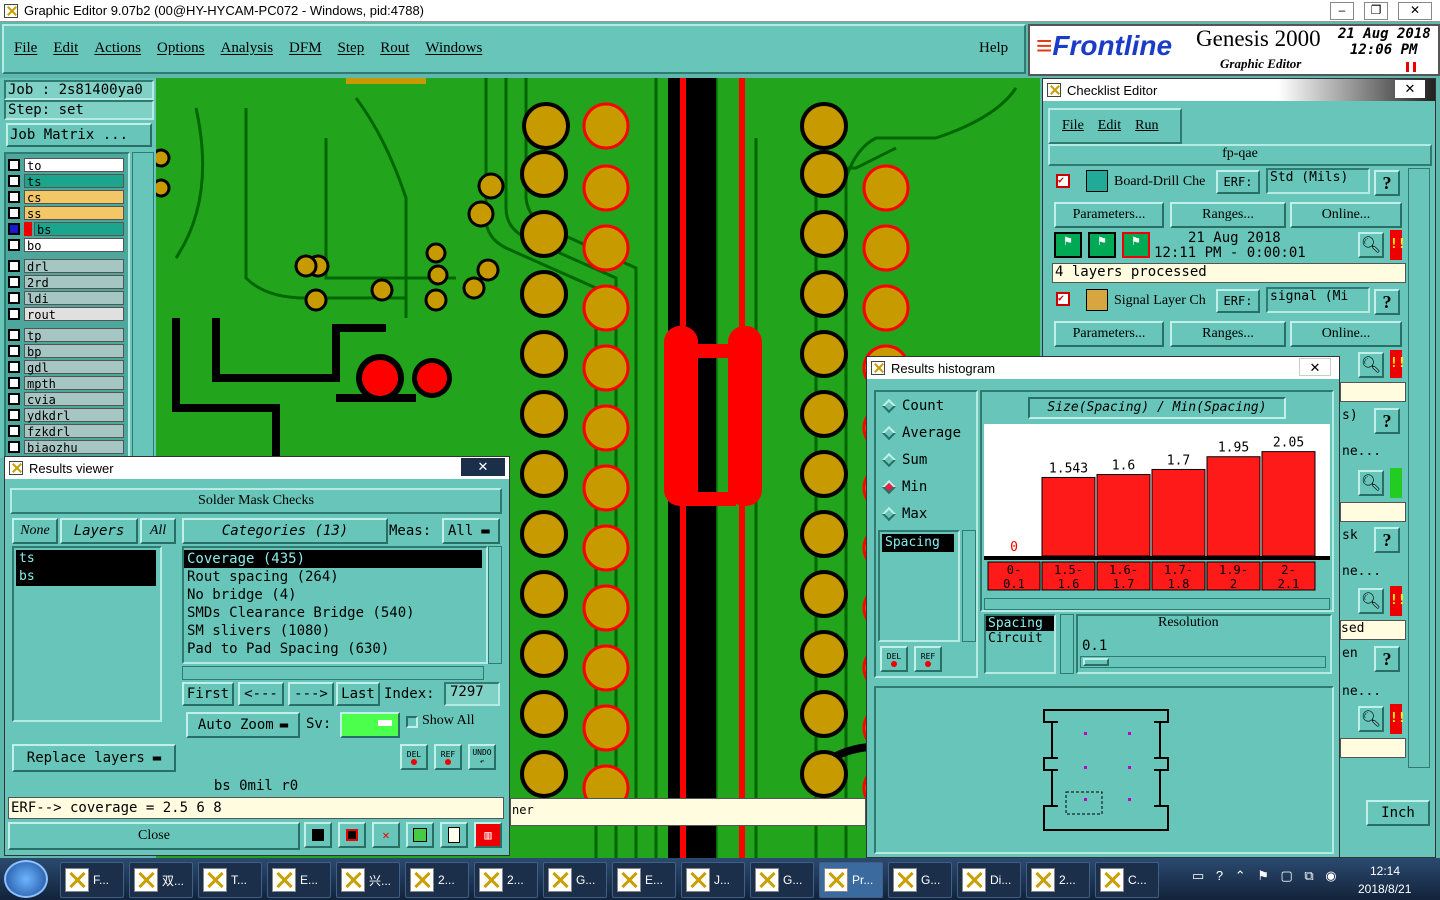 The width and height of the screenshot is (1440, 900). Describe the element at coordinates (912, 406) in the screenshot. I see `count-radio: Count` at that location.